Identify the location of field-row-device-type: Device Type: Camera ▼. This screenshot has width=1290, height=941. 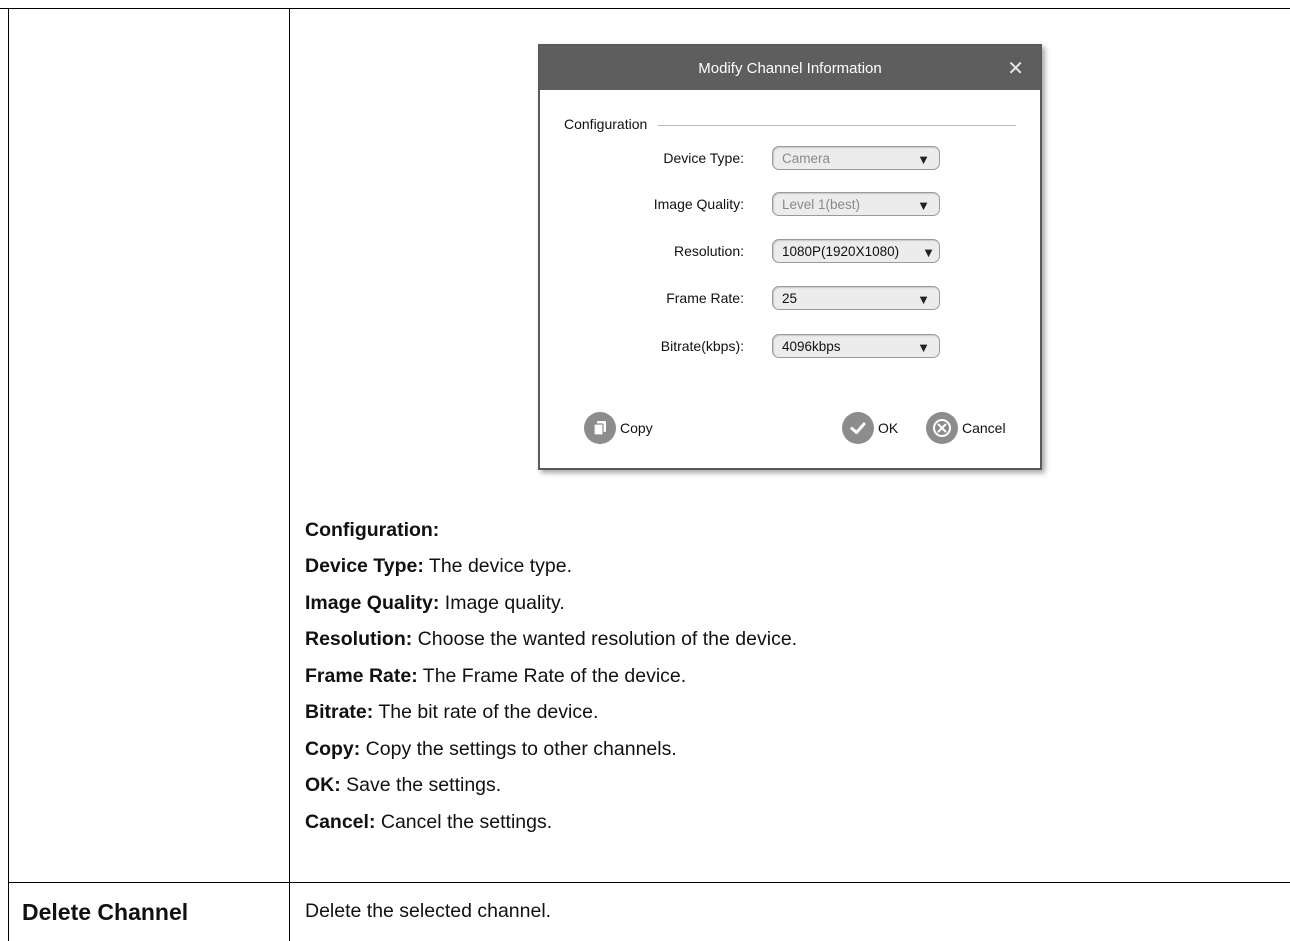
(790, 159).